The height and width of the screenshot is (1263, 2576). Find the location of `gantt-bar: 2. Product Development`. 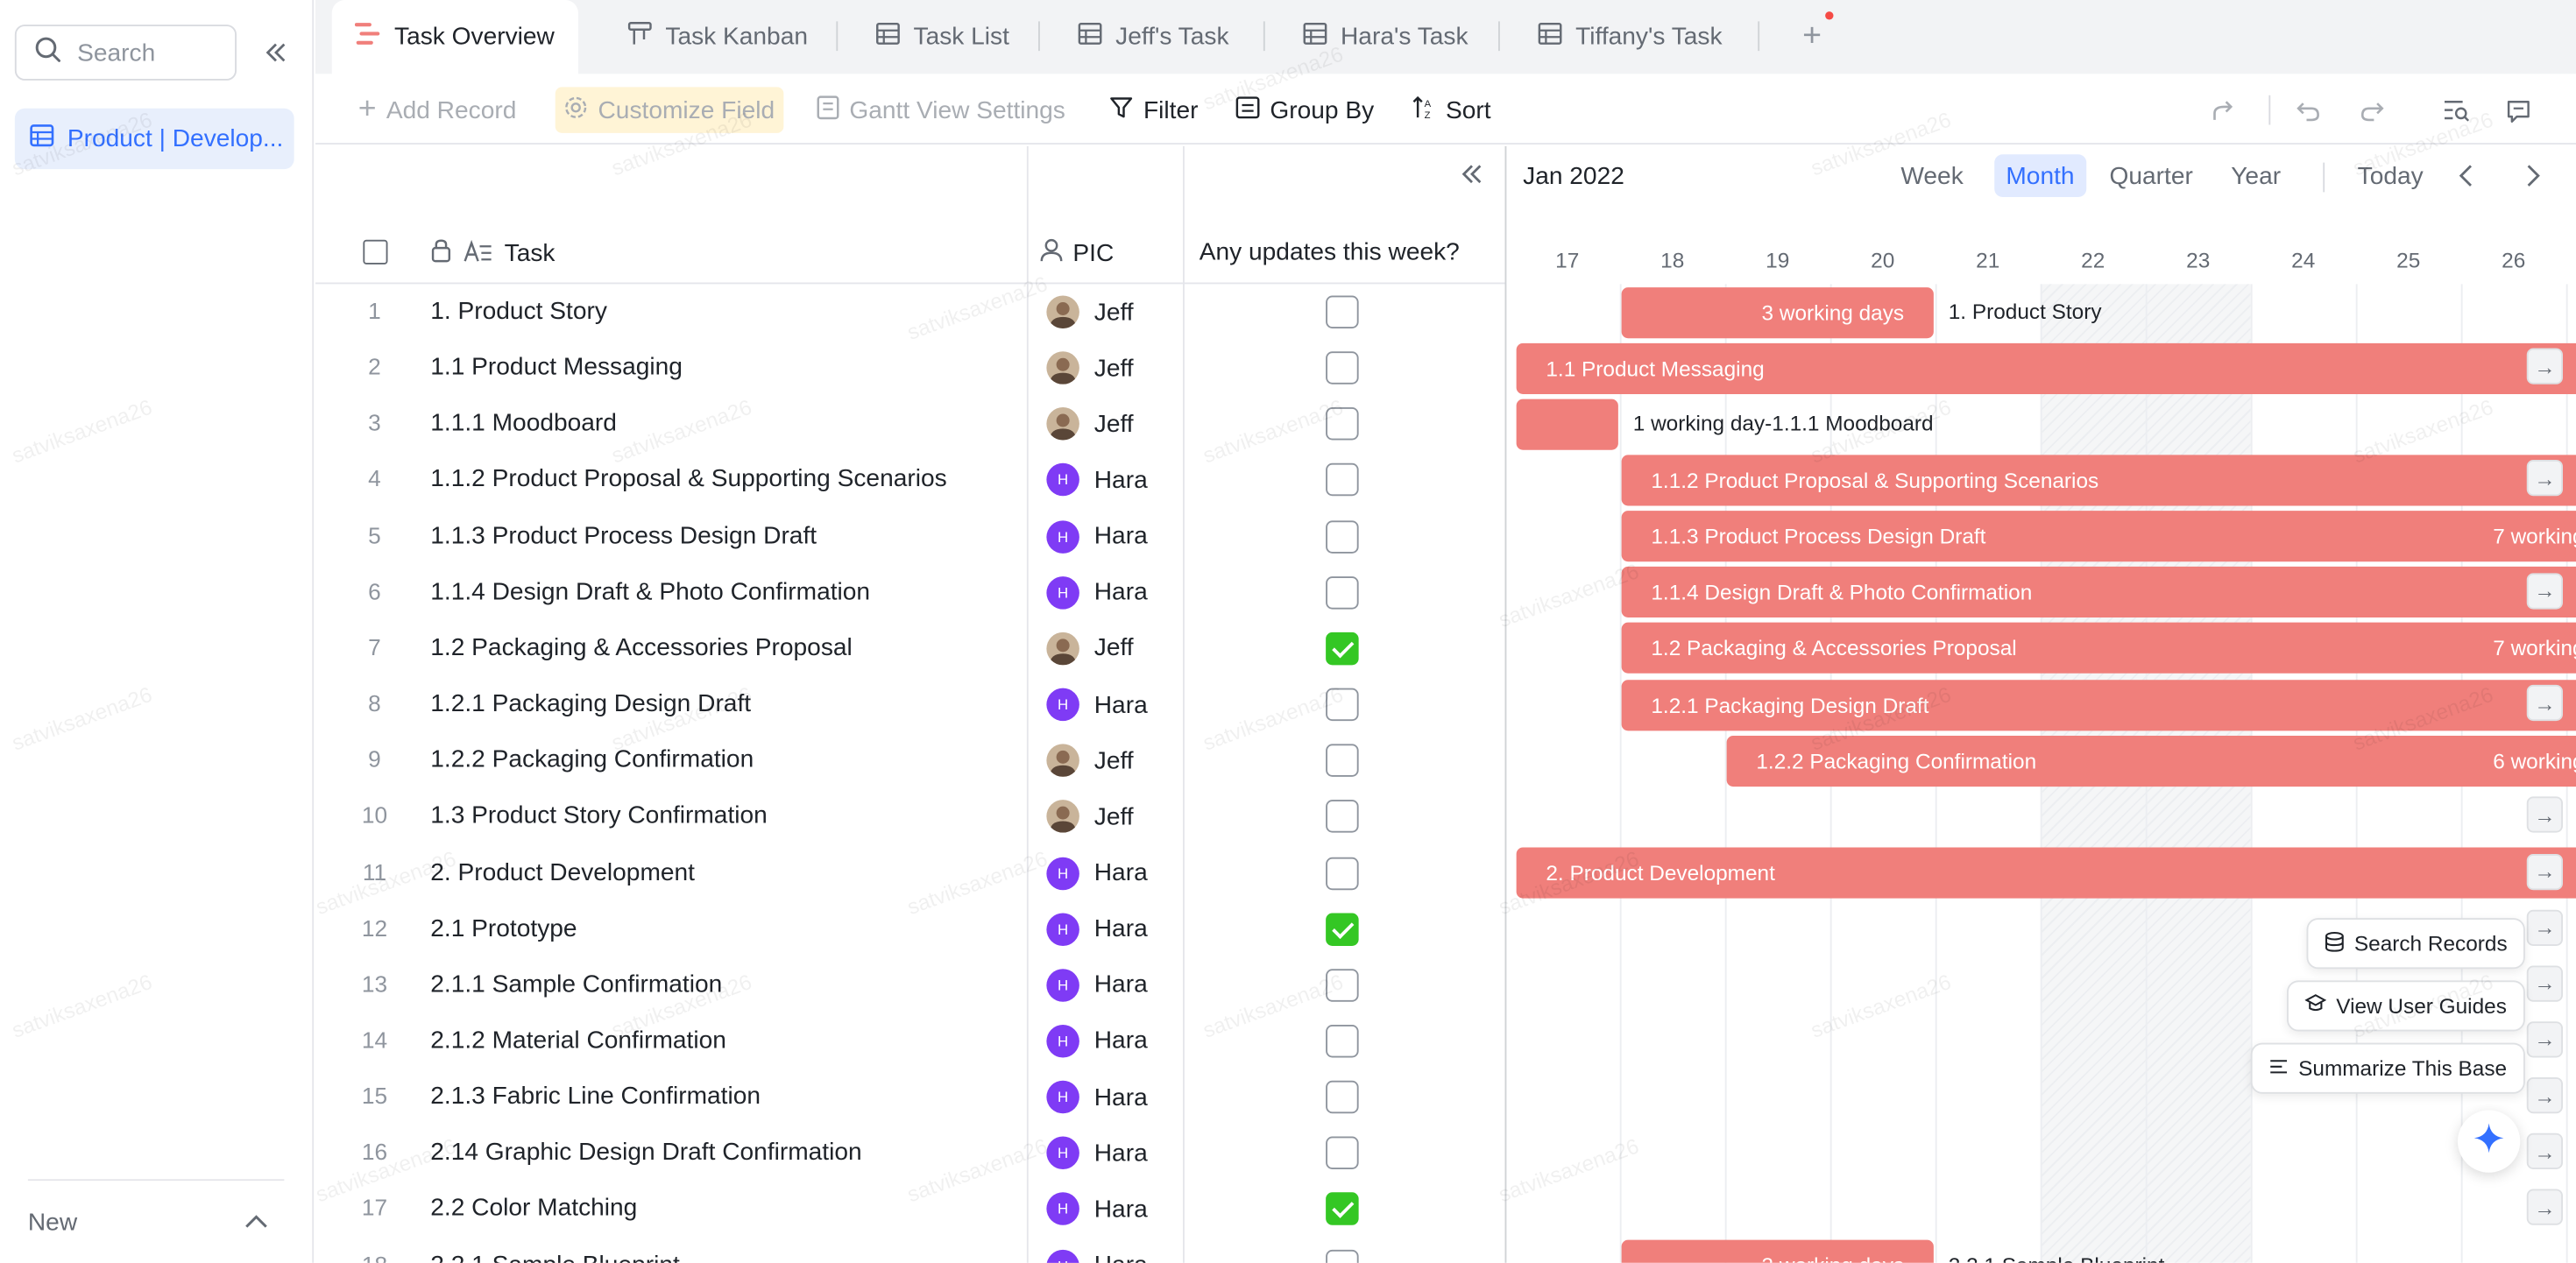

gantt-bar: 2. Product Development is located at coordinates (2046, 873).